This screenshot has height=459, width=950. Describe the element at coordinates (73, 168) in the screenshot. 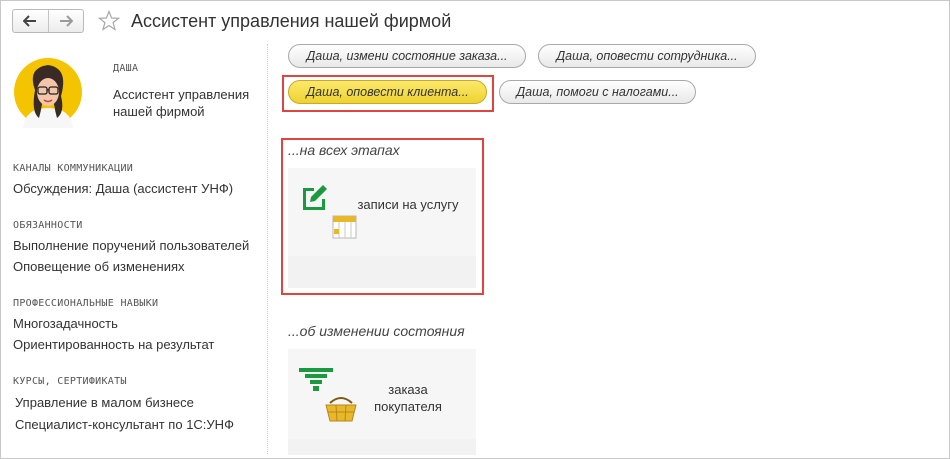

I see `section-heading-channels: КАНАЛЫ КОММУНИКАЦИИ` at that location.